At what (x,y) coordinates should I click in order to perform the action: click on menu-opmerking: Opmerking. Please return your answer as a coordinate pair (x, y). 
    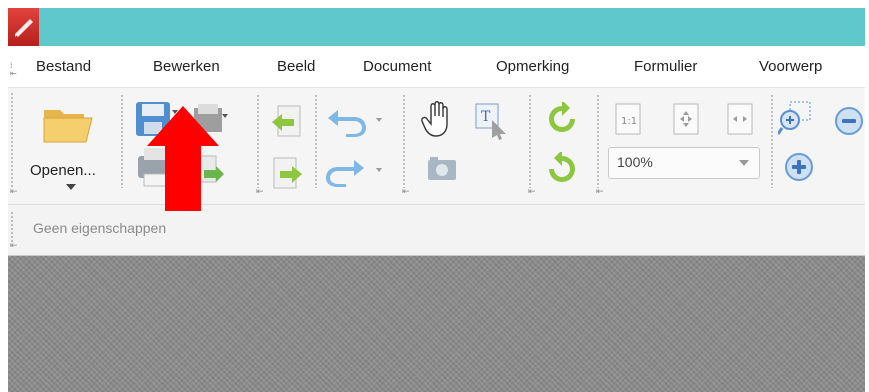
    Looking at the image, I should click on (532, 66).